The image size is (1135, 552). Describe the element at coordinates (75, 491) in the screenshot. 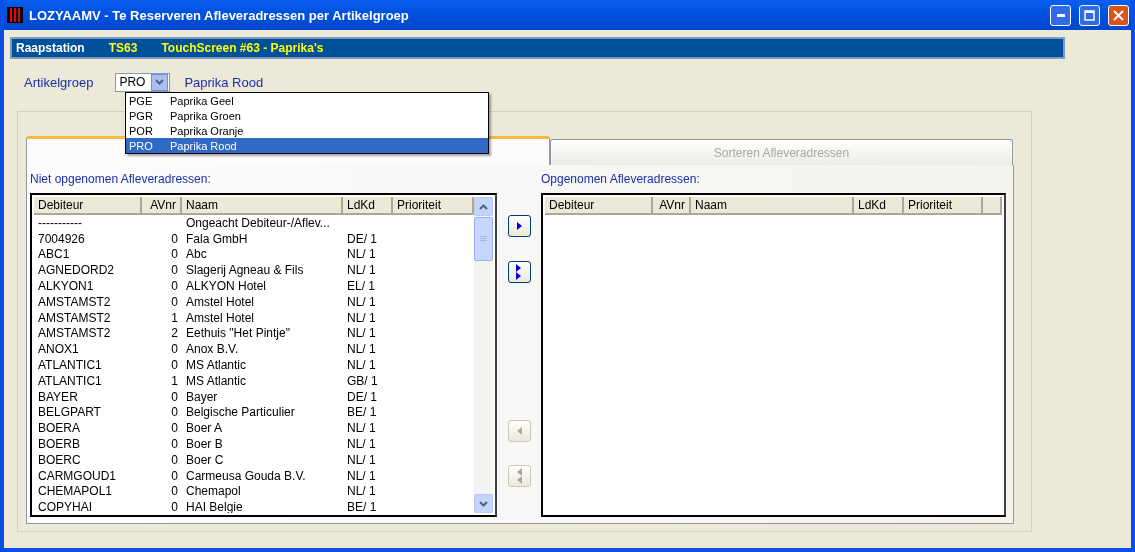

I see `table-cell-text: CHEMAPOL1` at that location.